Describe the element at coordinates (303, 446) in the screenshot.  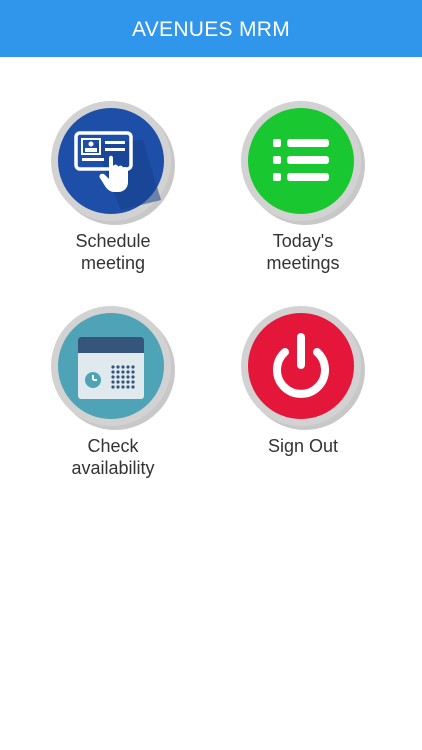
I see `sign-out-label: Sign Out` at that location.